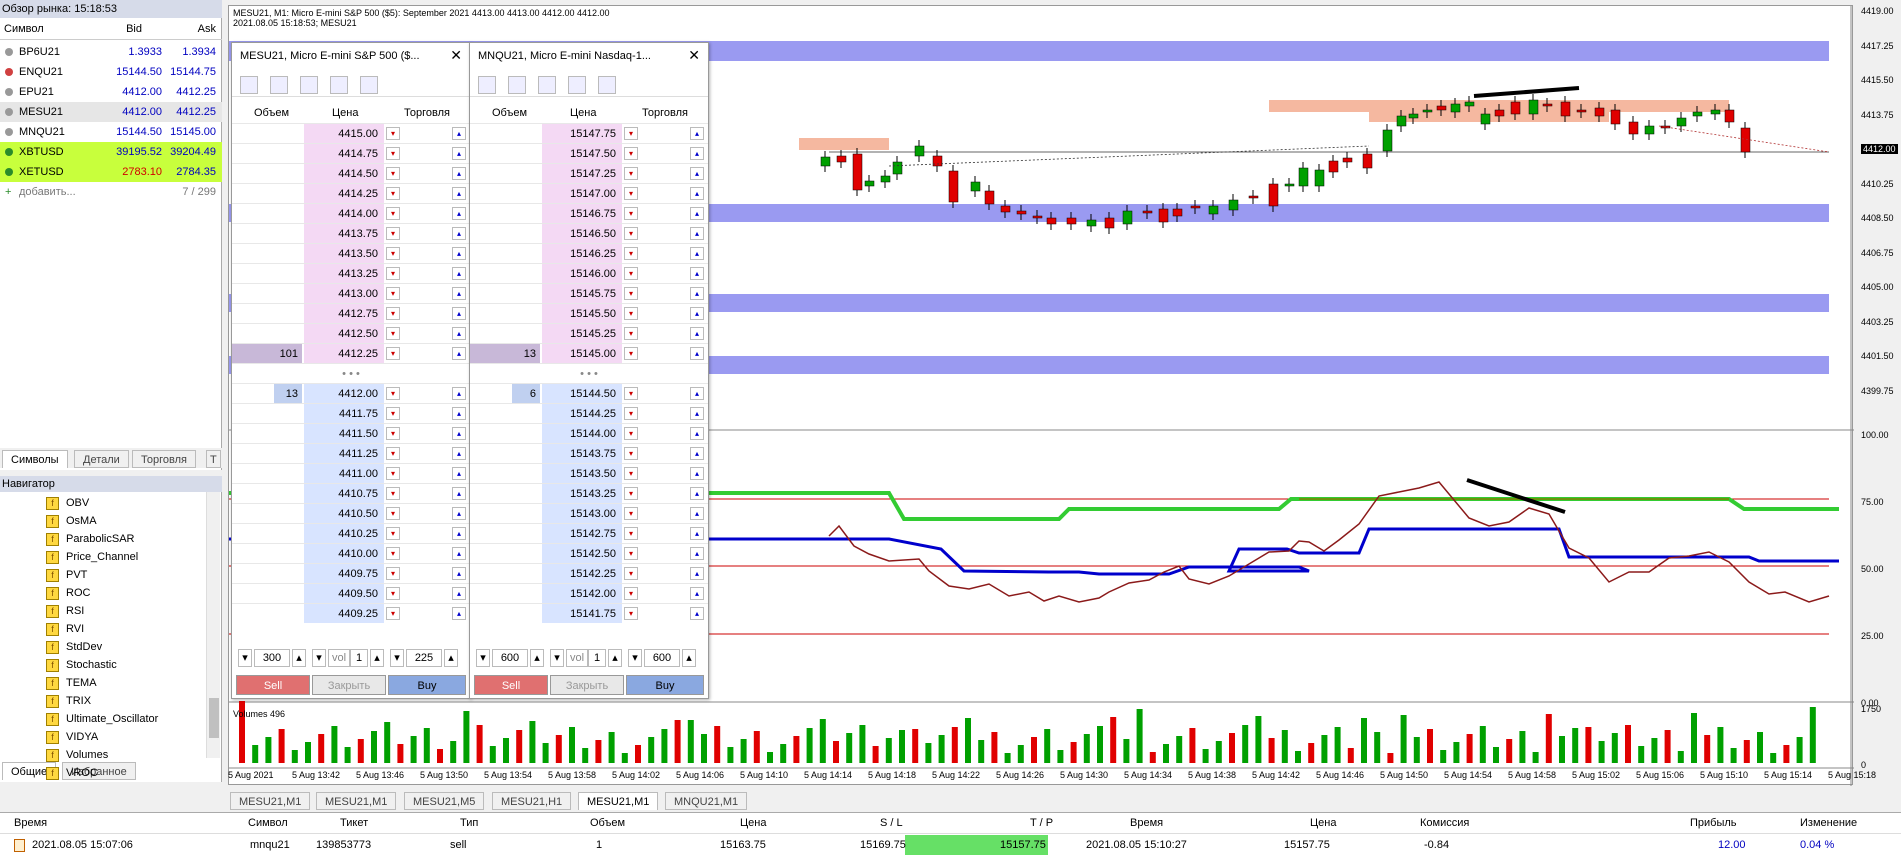  What do you see at coordinates (662, 658) in the screenshot?
I see `tp-input: 600` at bounding box center [662, 658].